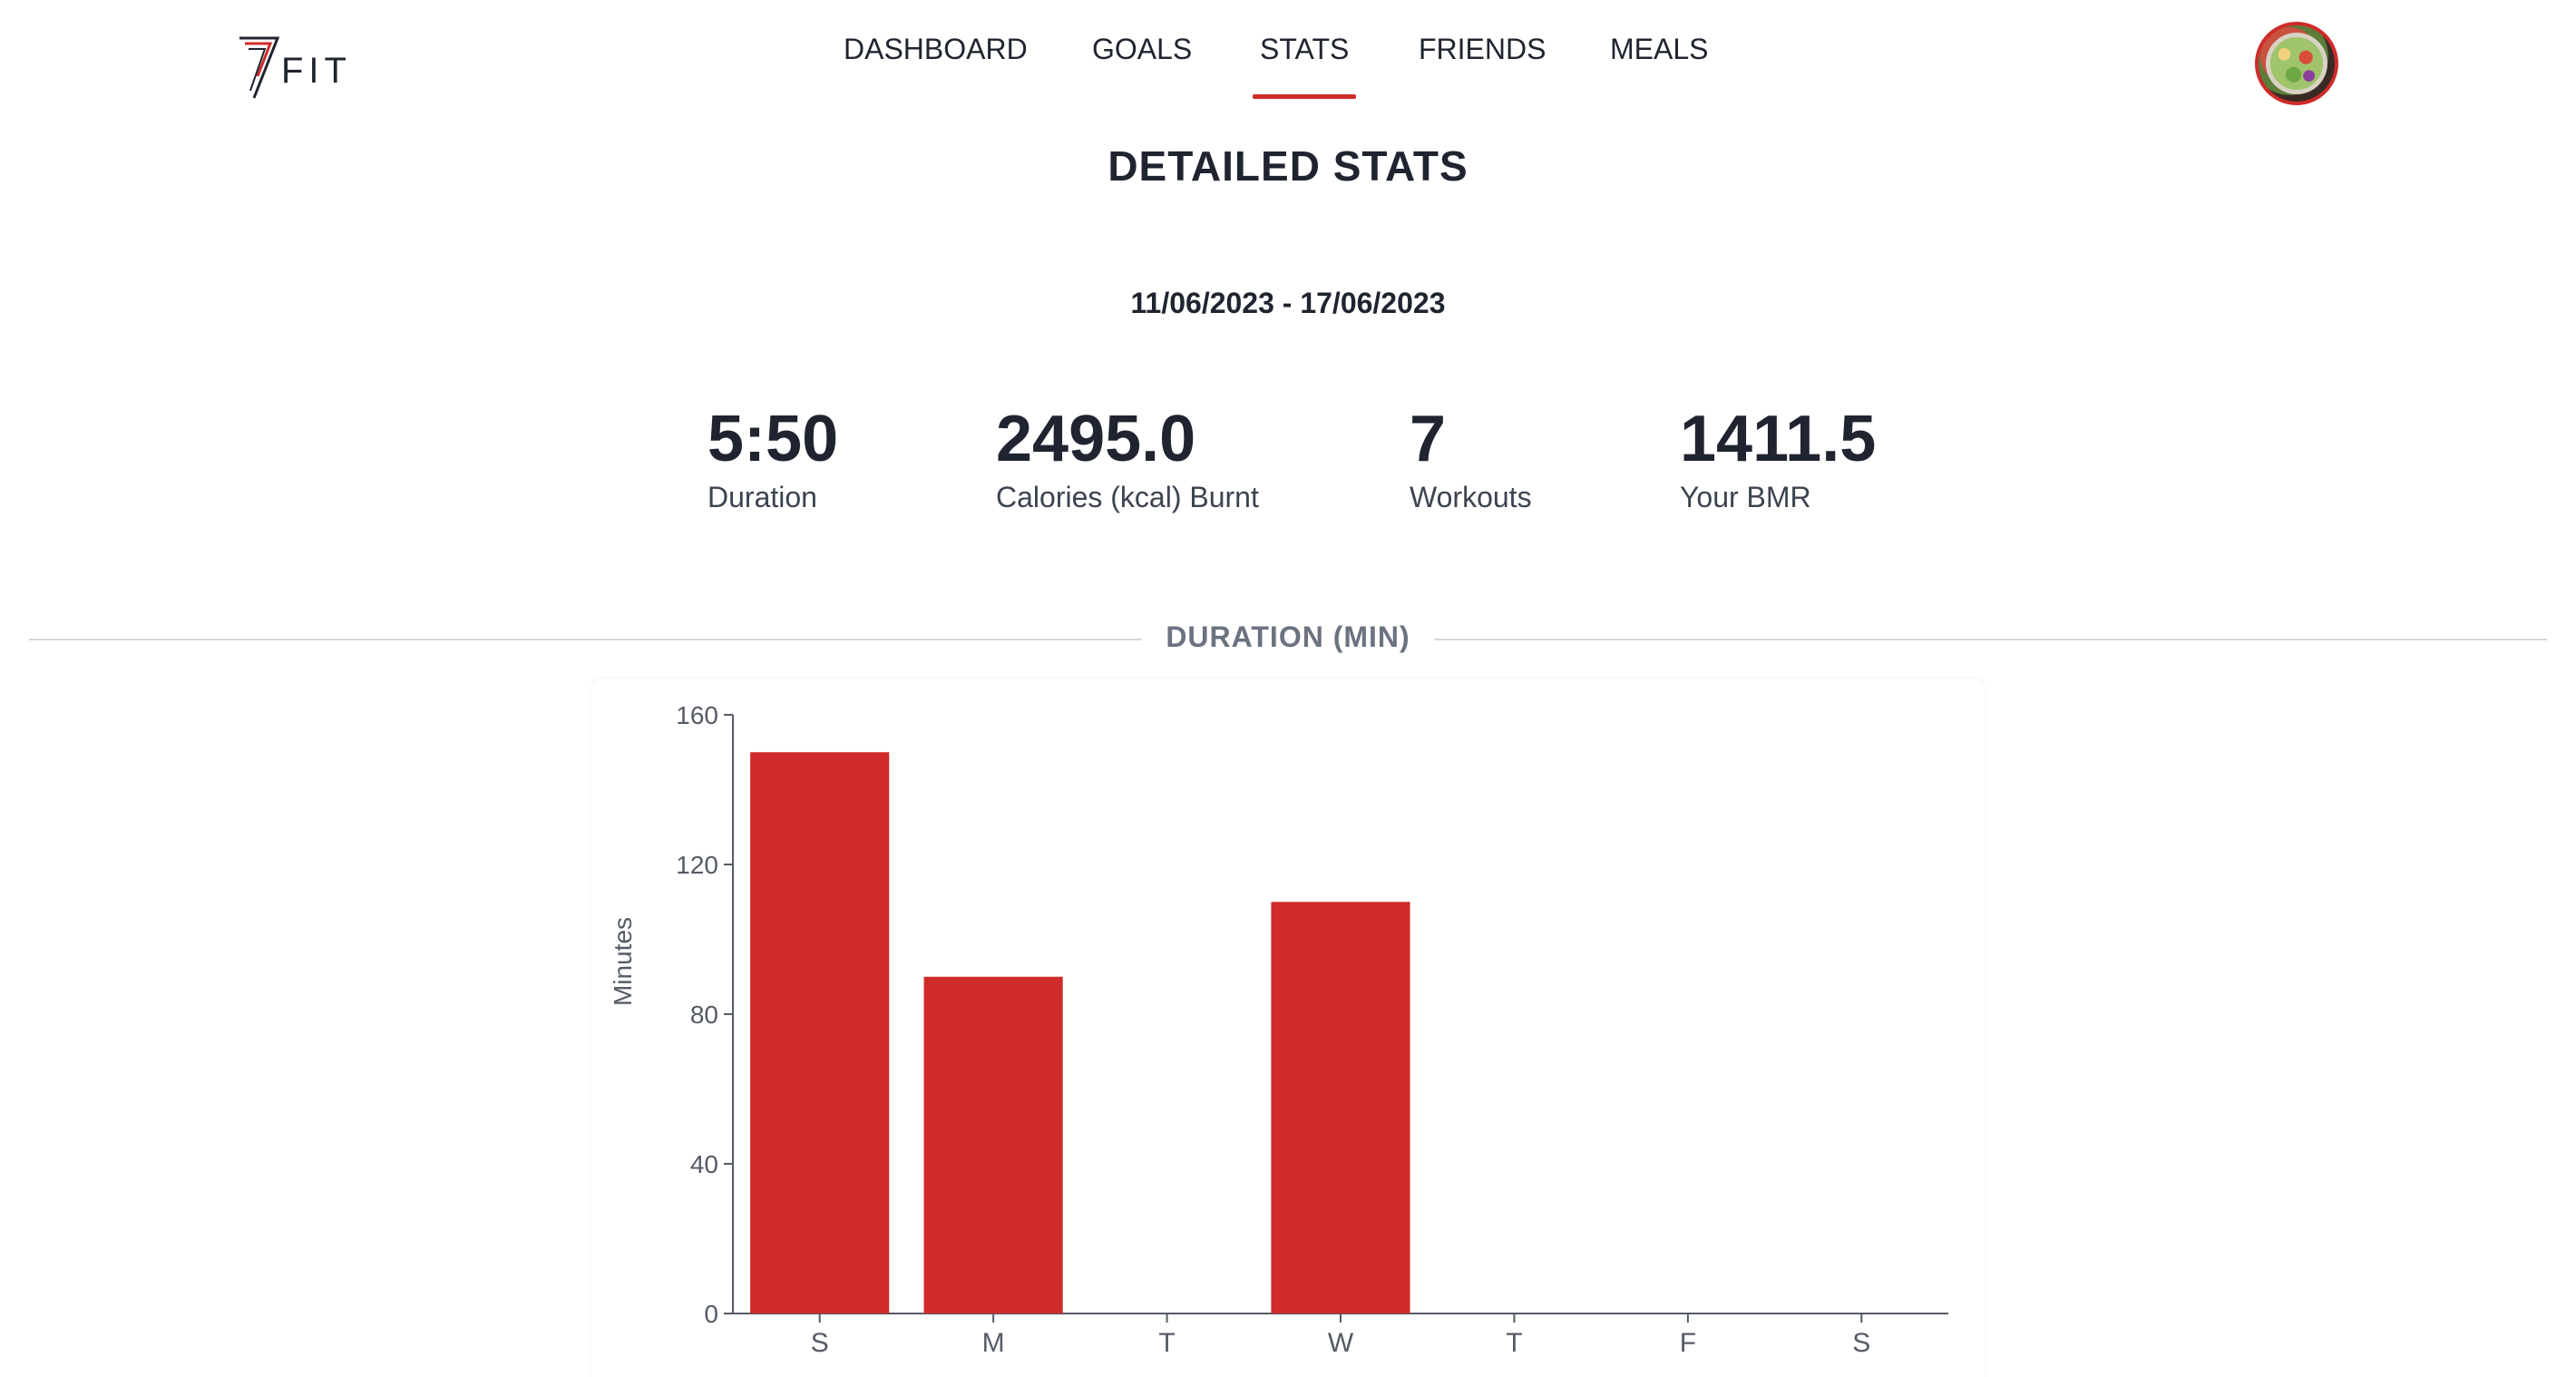 The width and height of the screenshot is (2576, 1377). What do you see at coordinates (1471, 497) in the screenshot?
I see `stat-workouts-label: Workouts` at bounding box center [1471, 497].